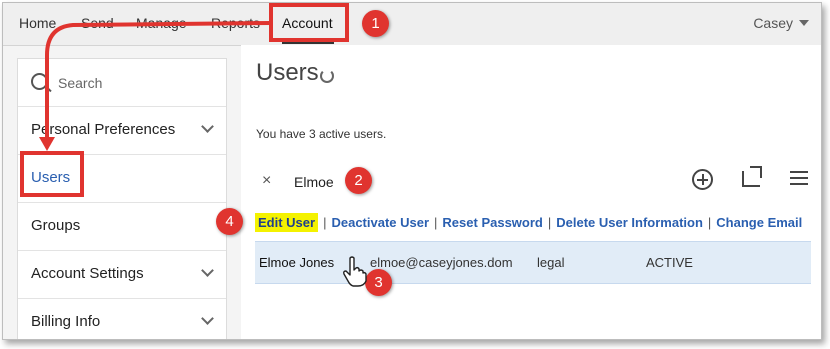 The height and width of the screenshot is (349, 830). I want to click on callout-badge-1: 1, so click(375, 23).